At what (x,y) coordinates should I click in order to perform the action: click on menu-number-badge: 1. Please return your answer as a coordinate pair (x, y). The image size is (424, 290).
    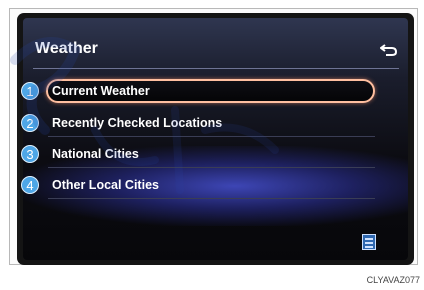
    Looking at the image, I should click on (30, 91).